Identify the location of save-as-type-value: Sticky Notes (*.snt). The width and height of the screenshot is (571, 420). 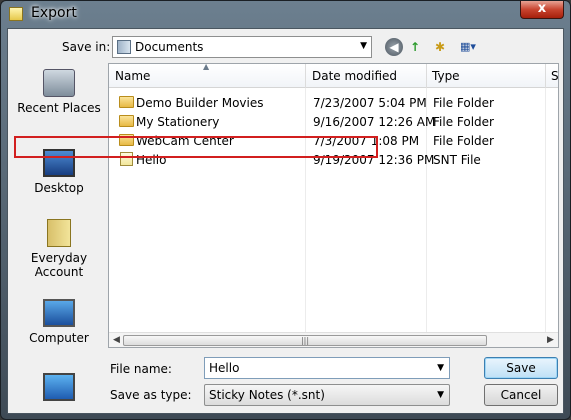
(267, 395).